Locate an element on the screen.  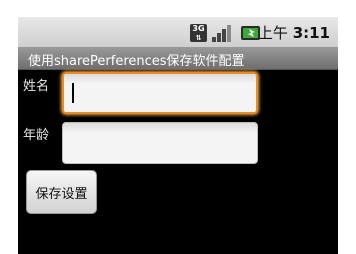
save-settings-button: 保存设置 is located at coordinates (61, 192).